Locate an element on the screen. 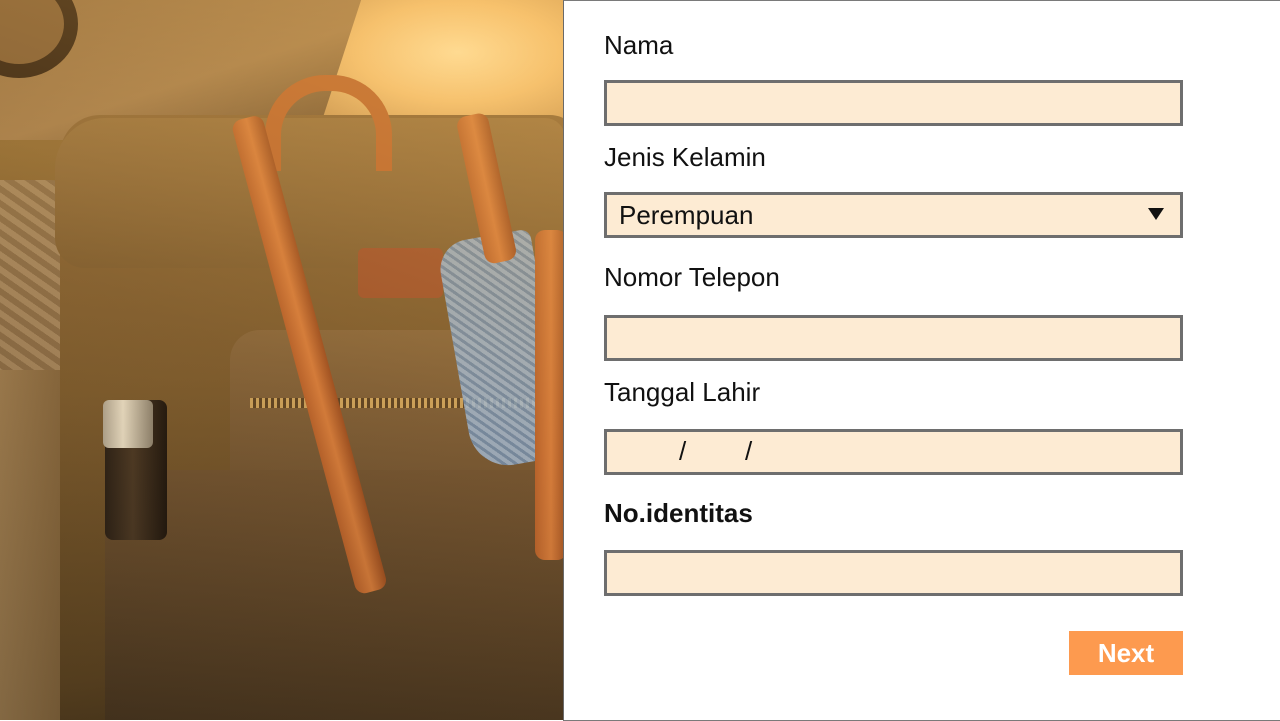  name-input is located at coordinates (893, 103).